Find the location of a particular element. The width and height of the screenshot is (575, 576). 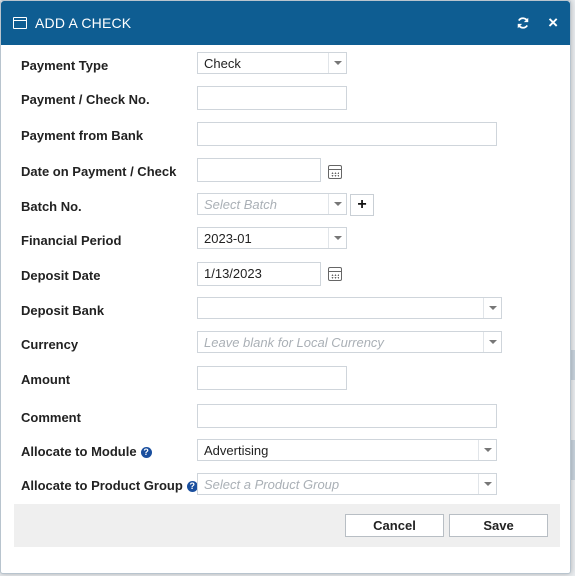

financial-period-select: 2023-01 is located at coordinates (272, 238).